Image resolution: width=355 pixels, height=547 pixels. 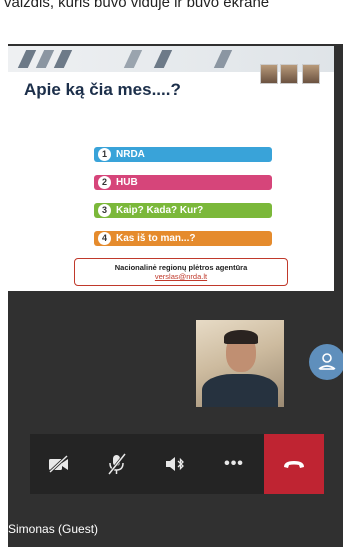 What do you see at coordinates (104, 154) in the screenshot?
I see `agenda-number: 1` at bounding box center [104, 154].